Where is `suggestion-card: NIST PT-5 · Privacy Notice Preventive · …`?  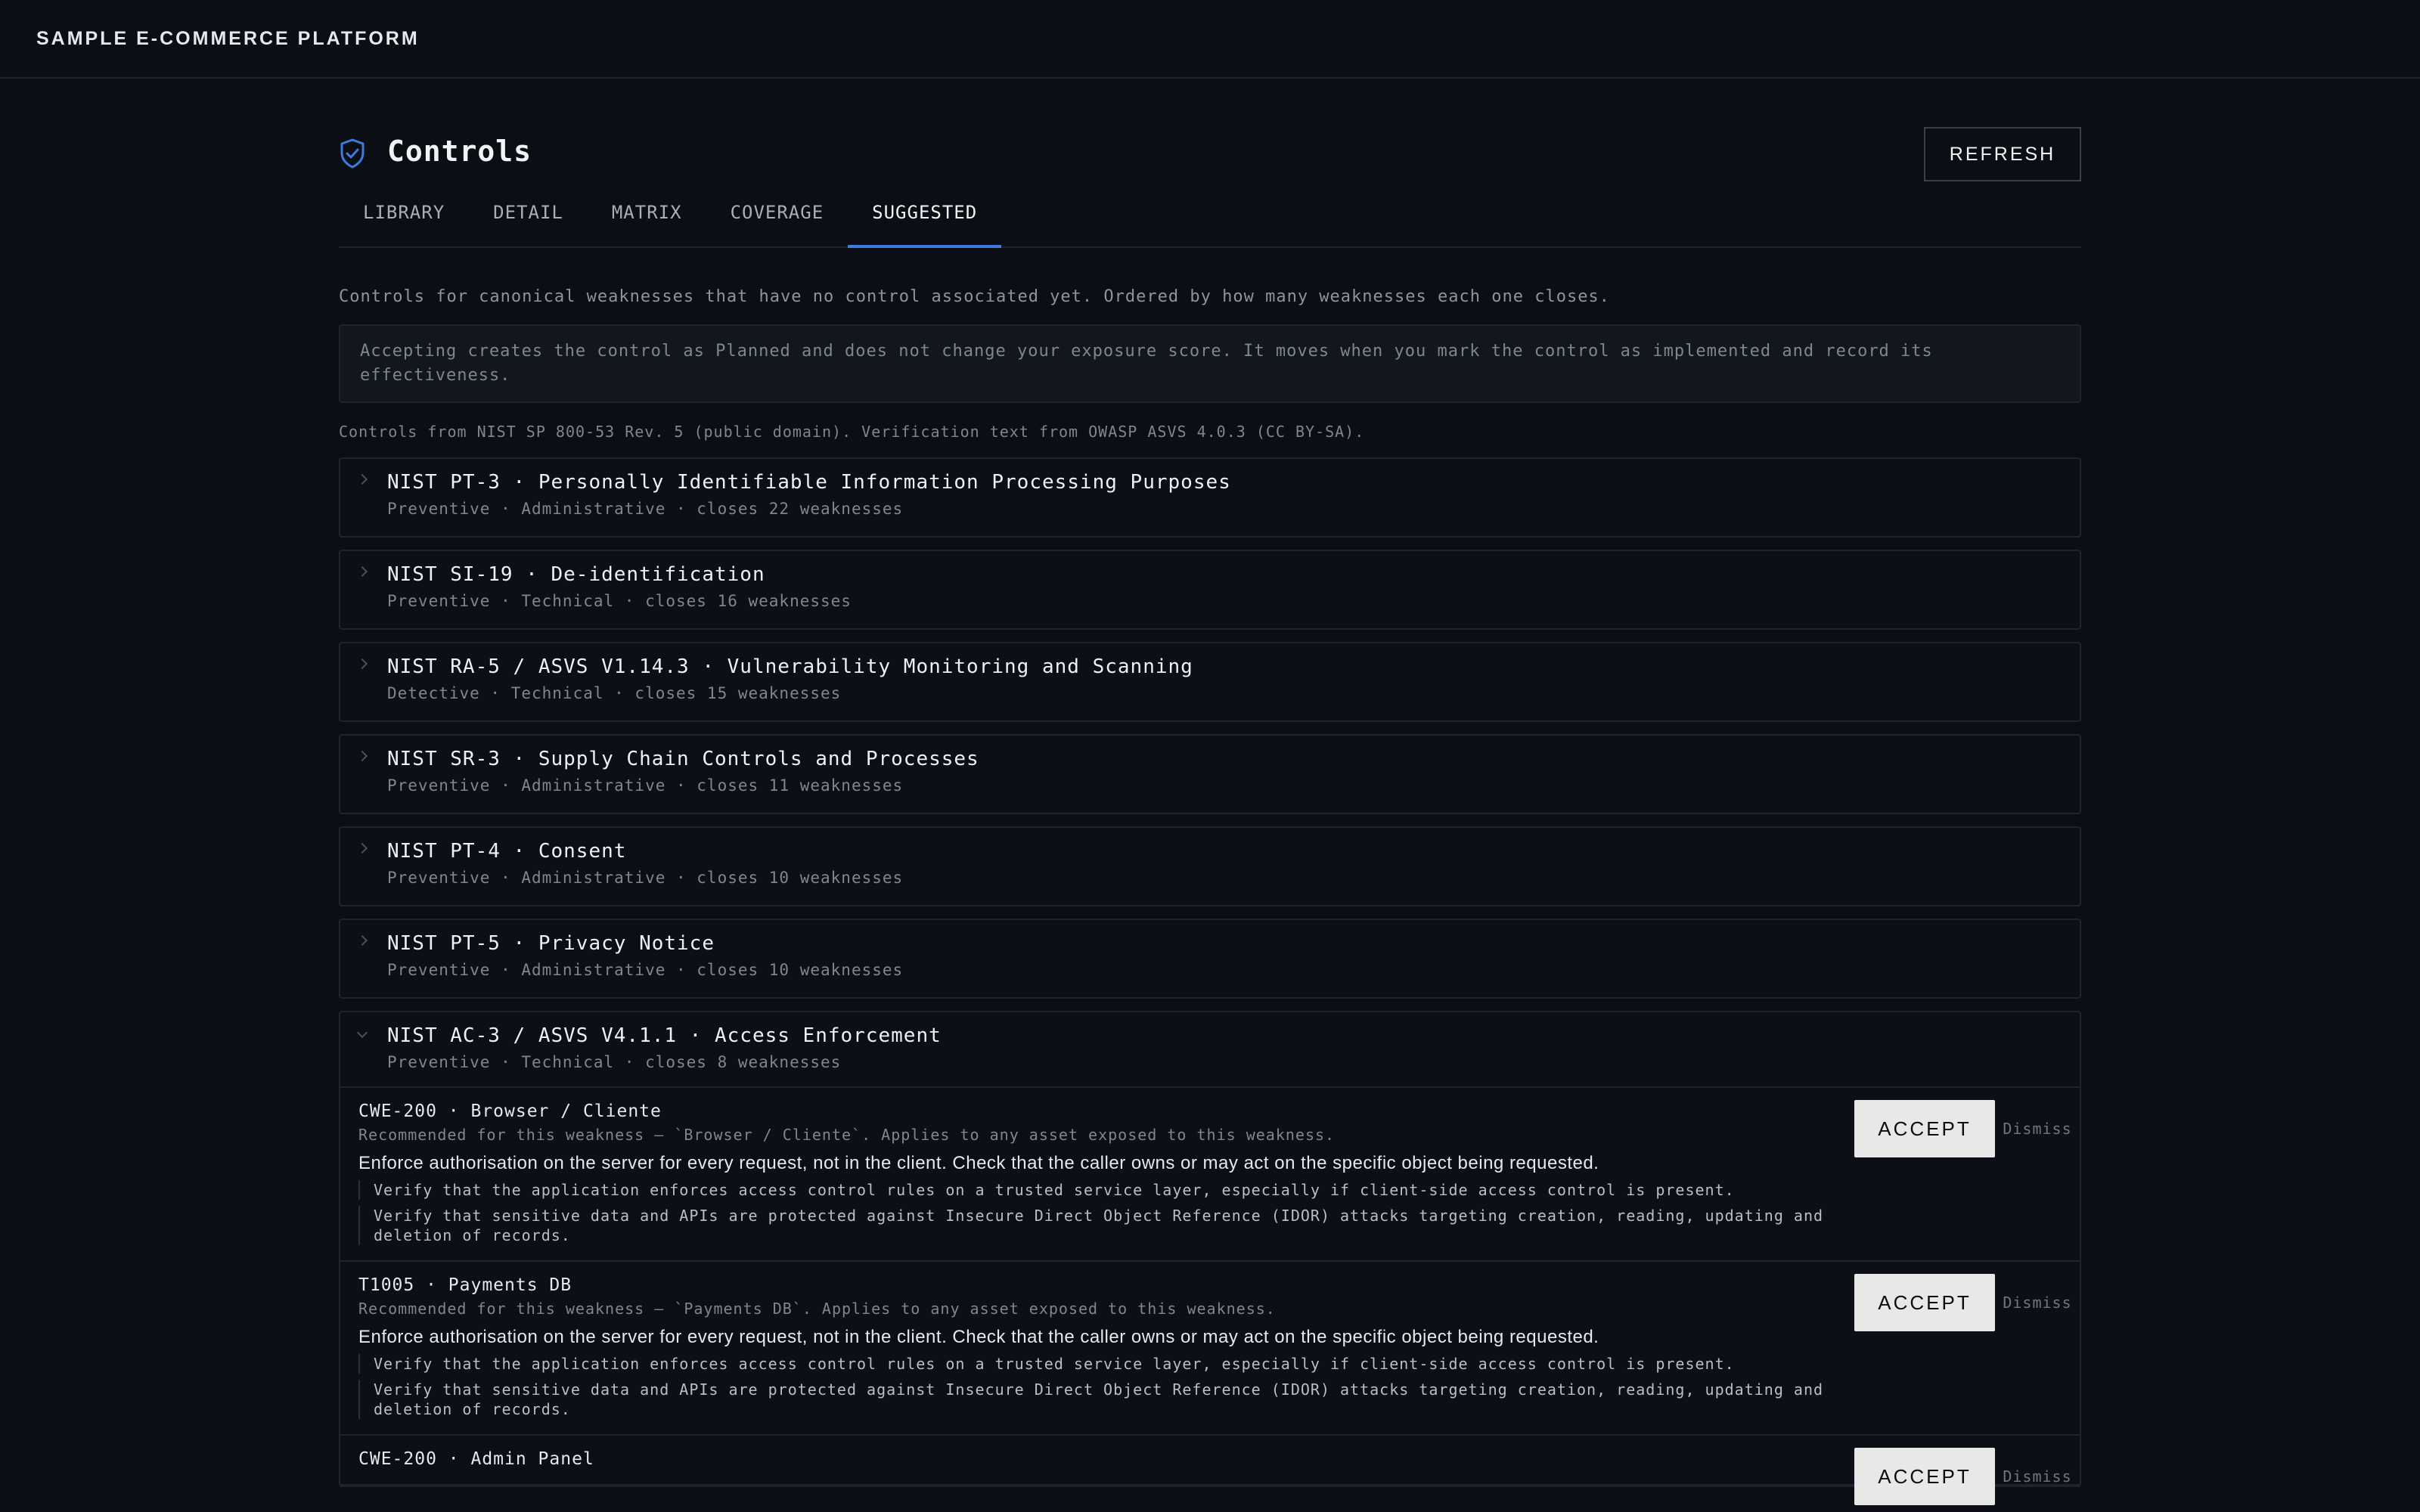
suggestion-card: NIST PT-5 · Privacy Notice Preventive · … is located at coordinates (1210, 959).